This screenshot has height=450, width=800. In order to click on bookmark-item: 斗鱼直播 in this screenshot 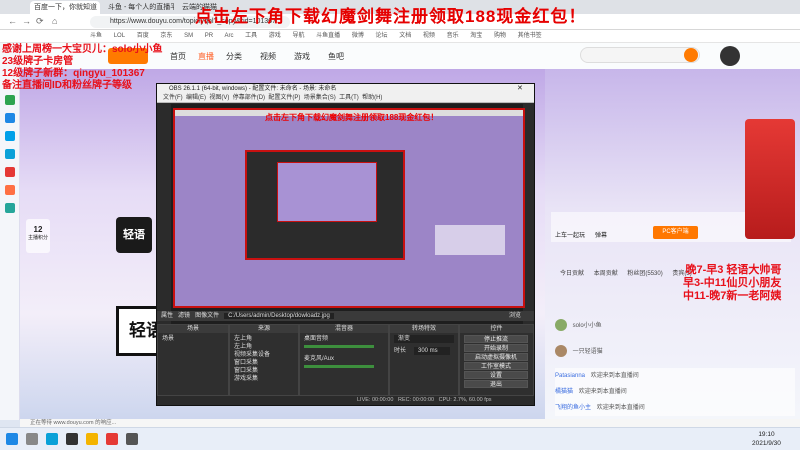, I will do `click(328, 36)`.